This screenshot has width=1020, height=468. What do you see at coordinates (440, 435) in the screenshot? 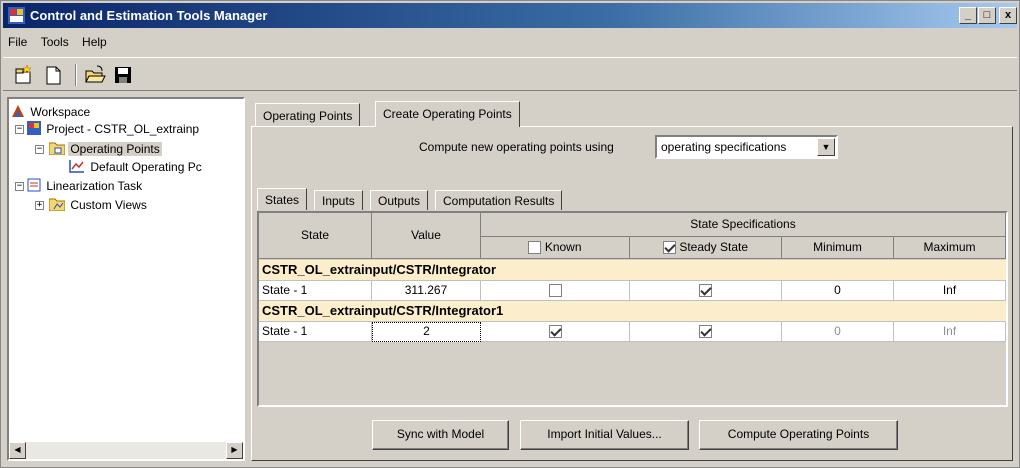
I see `sync-with-model-button: Sync with Model` at bounding box center [440, 435].